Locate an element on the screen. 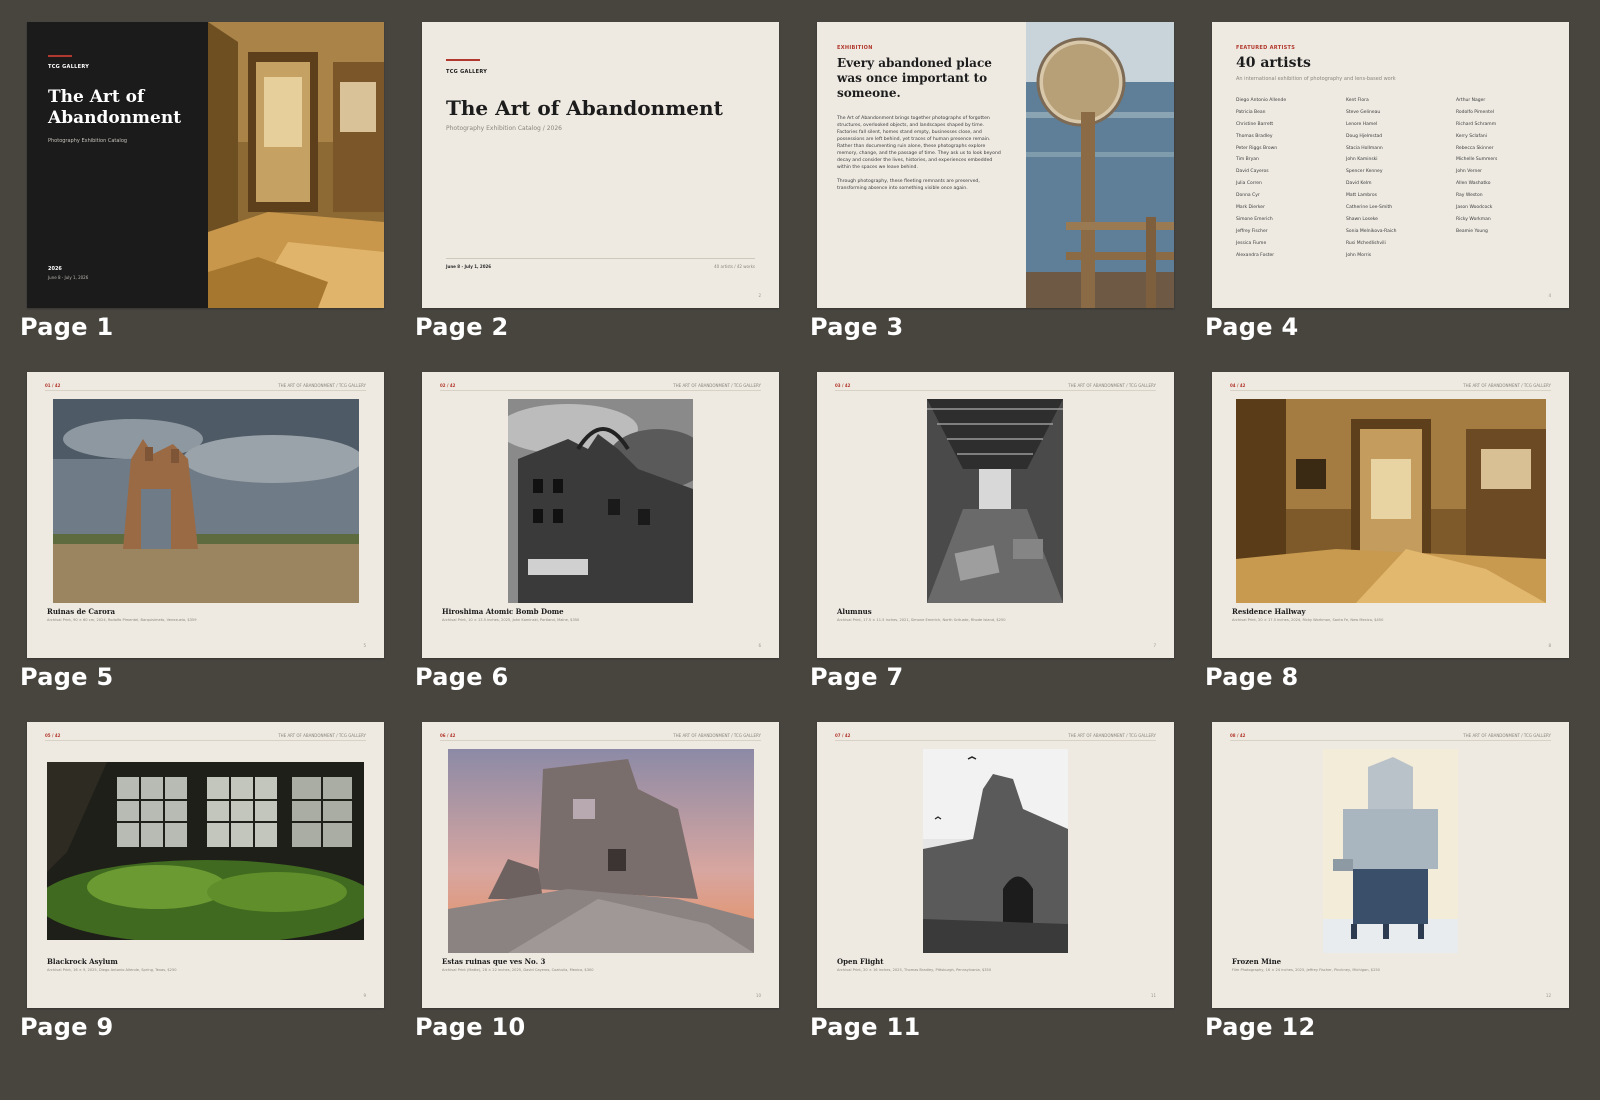 Image resolution: width=1600 pixels, height=1100 pixels. page-number: 5 is located at coordinates (364, 645).